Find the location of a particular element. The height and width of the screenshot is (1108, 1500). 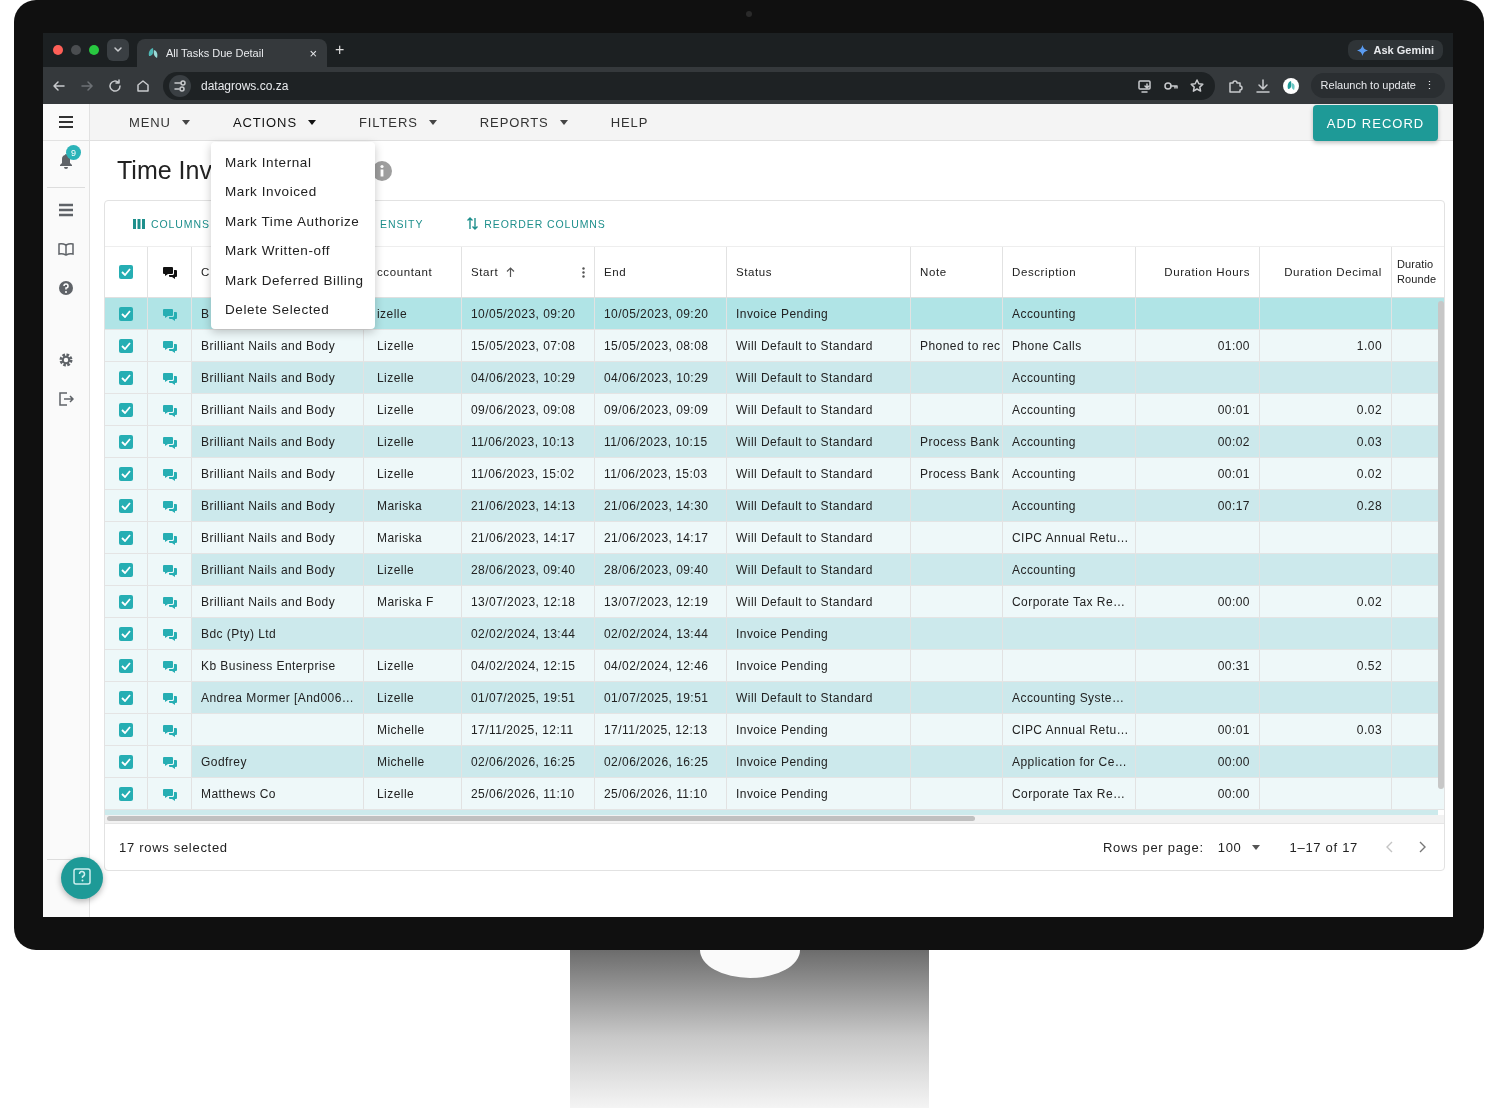

address-bar: datagrows.co.za is located at coordinates (689, 85).